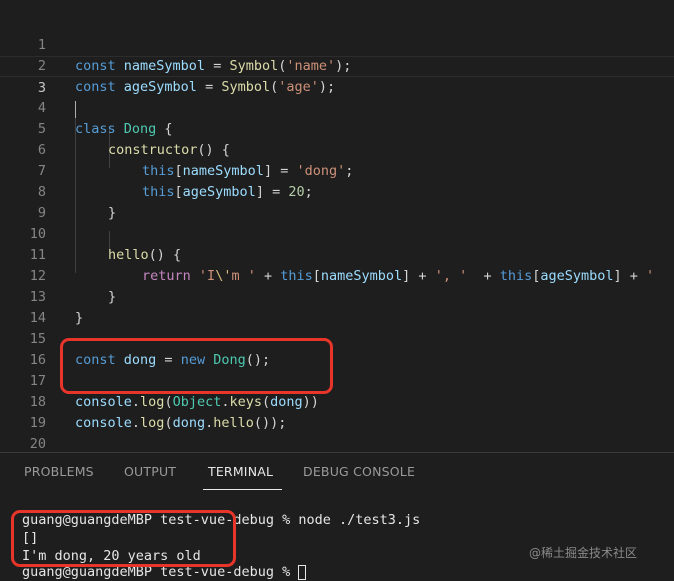  What do you see at coordinates (337, 65) in the screenshot?
I see `code-line: 2 const ageSymbol = Symbol('age');` at bounding box center [337, 65].